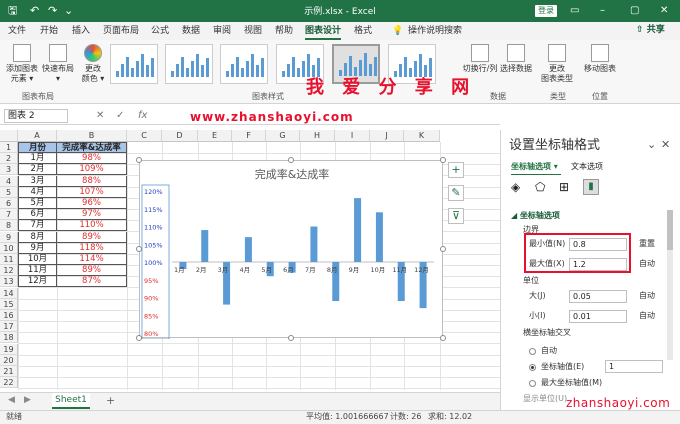  What do you see at coordinates (515, 187) in the screenshot?
I see `fill-line-icon: ◈` at bounding box center [515, 187].